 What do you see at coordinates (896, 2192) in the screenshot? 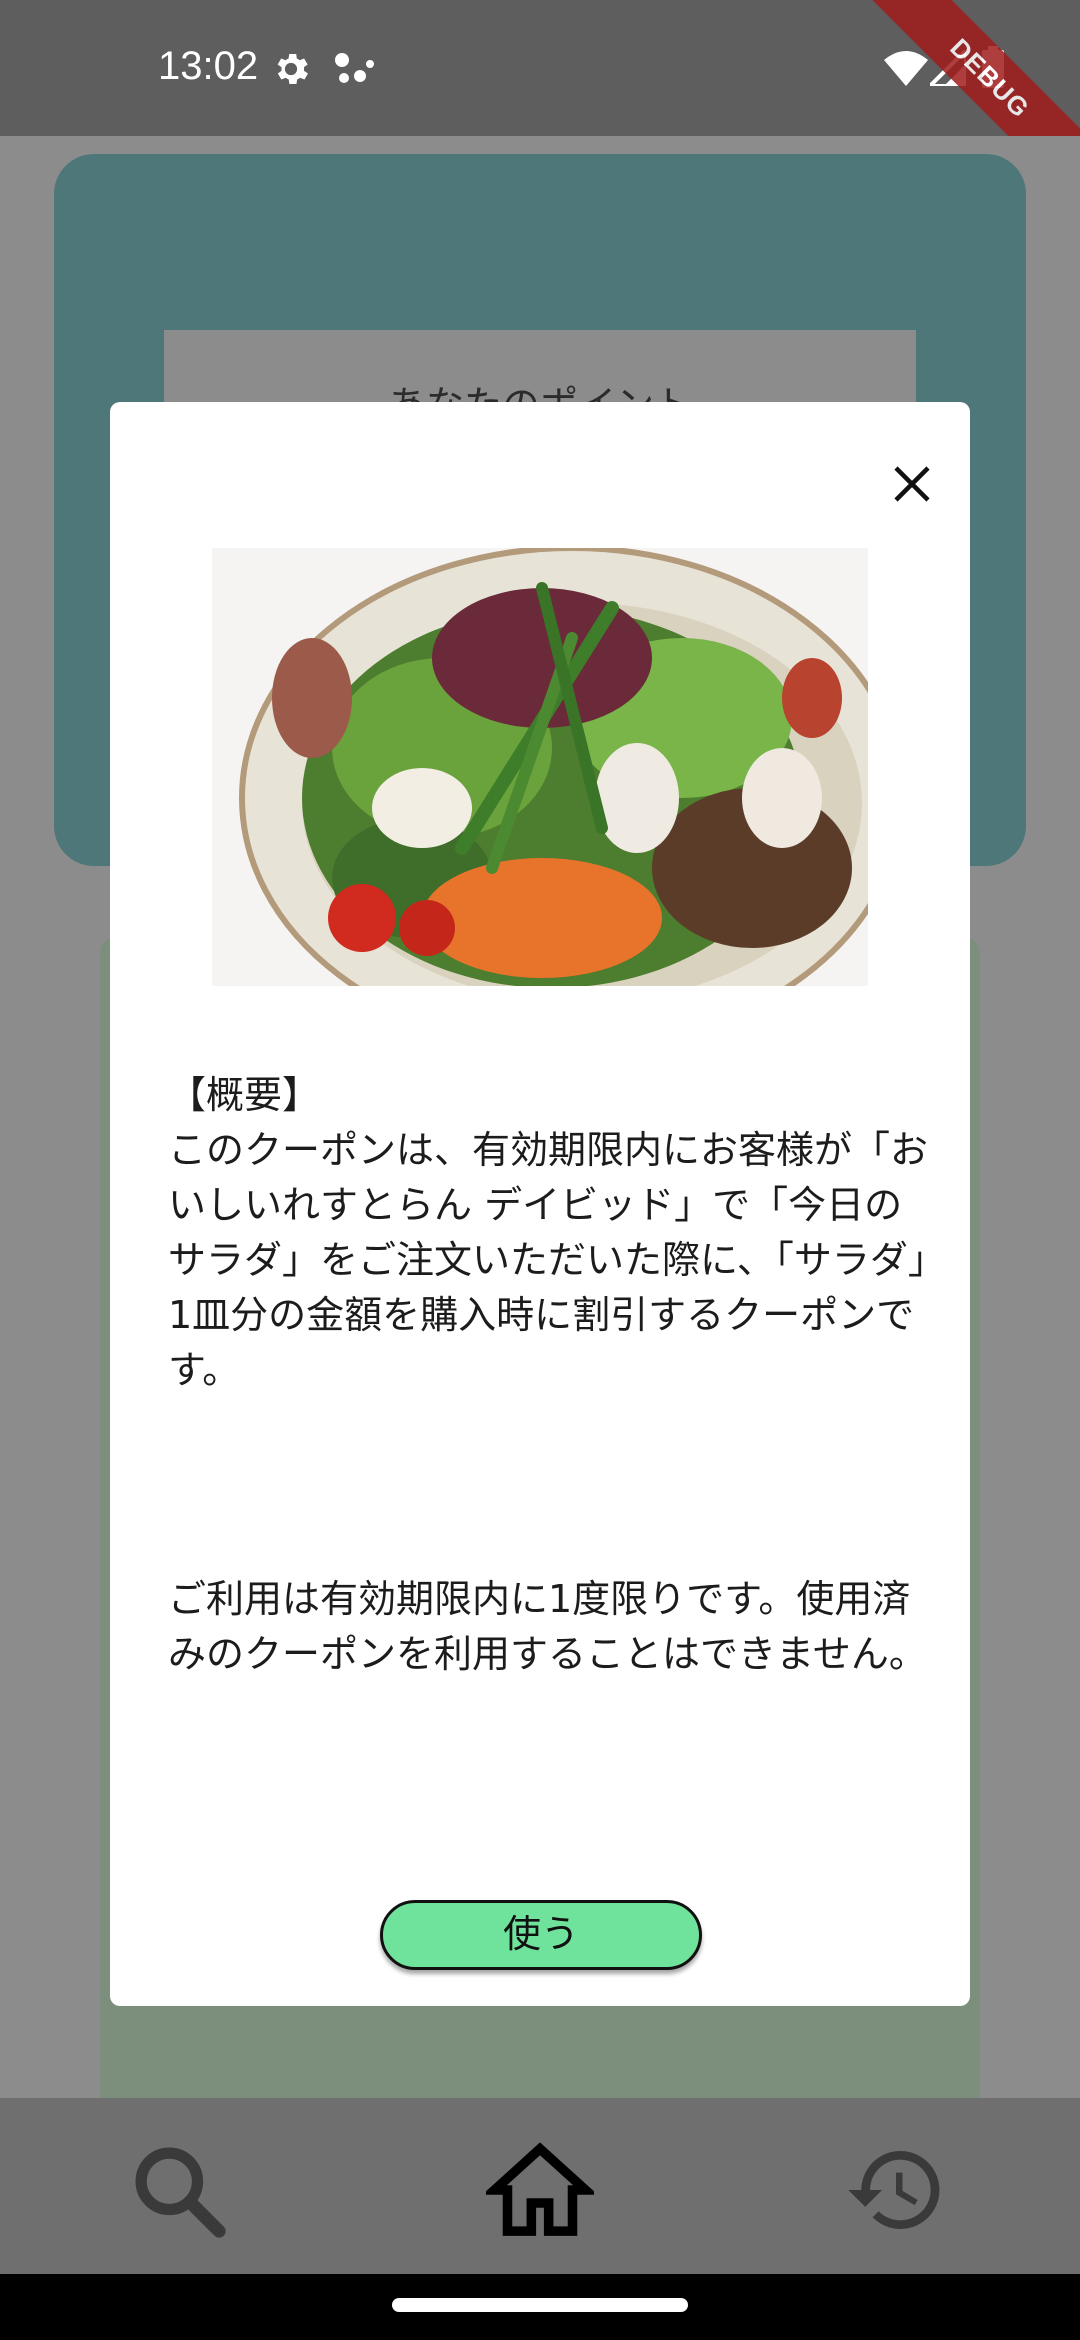
I see `history-icon` at bounding box center [896, 2192].